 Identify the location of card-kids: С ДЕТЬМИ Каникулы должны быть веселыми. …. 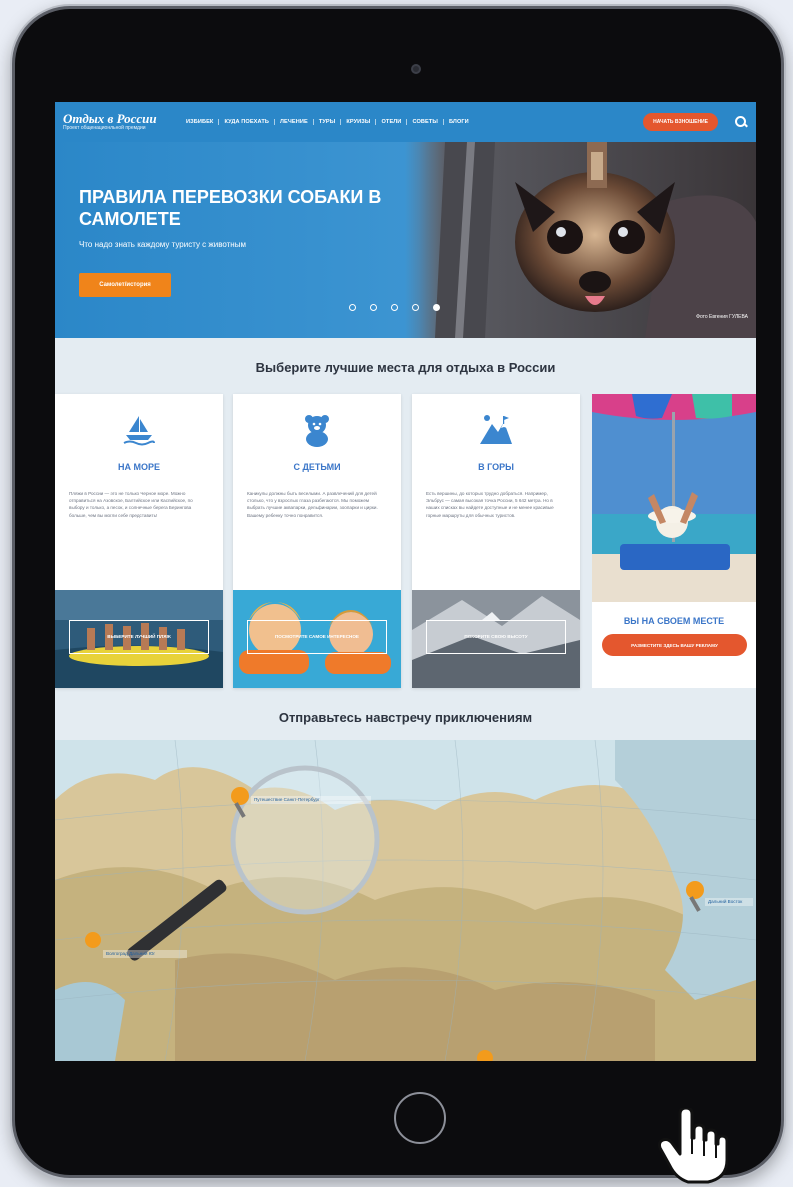
(317, 541).